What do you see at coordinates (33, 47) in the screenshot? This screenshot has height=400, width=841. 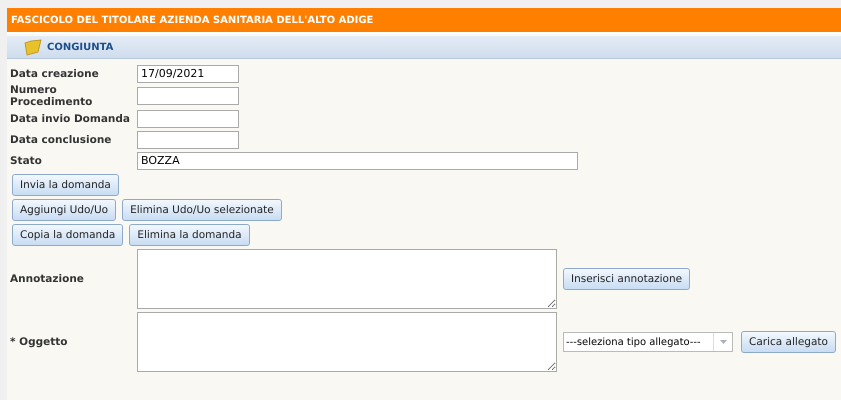 I see `folder-icon` at bounding box center [33, 47].